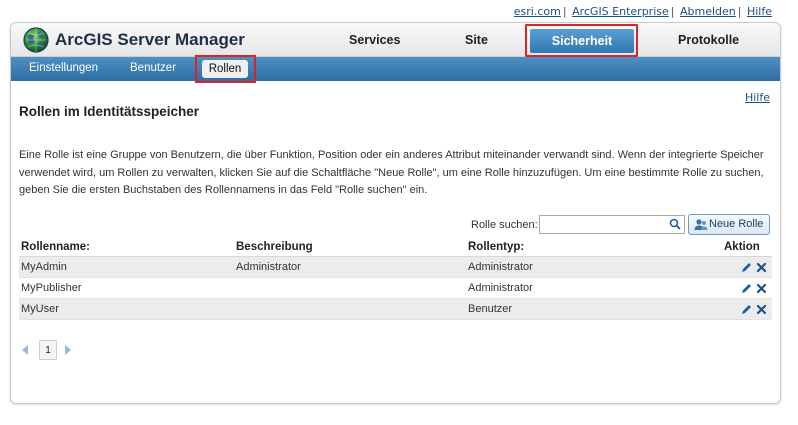 This screenshot has width=798, height=425. I want to click on subnav-benutzer: Benutzer, so click(153, 68).